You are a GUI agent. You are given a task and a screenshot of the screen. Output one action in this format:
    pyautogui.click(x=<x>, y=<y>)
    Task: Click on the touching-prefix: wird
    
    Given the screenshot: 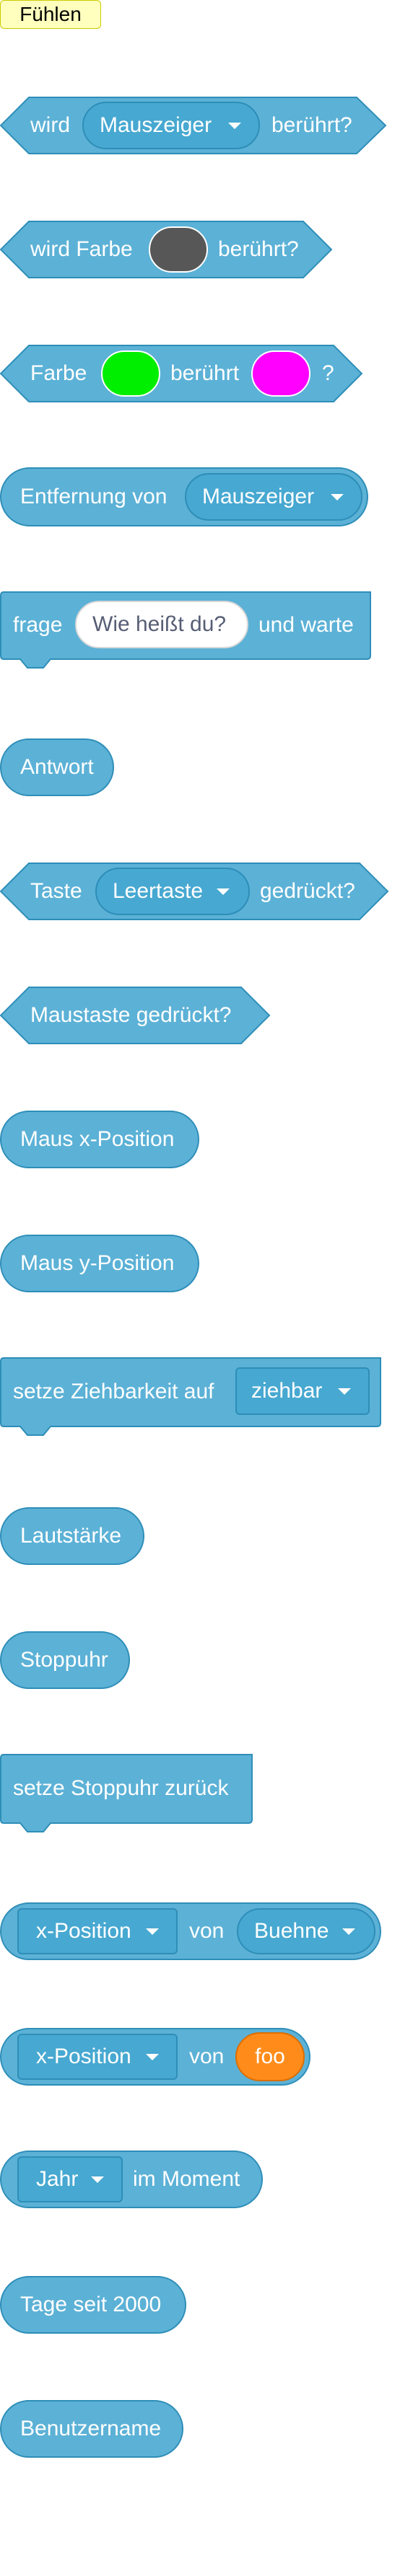 What is the action you would take?
    pyautogui.click(x=50, y=125)
    